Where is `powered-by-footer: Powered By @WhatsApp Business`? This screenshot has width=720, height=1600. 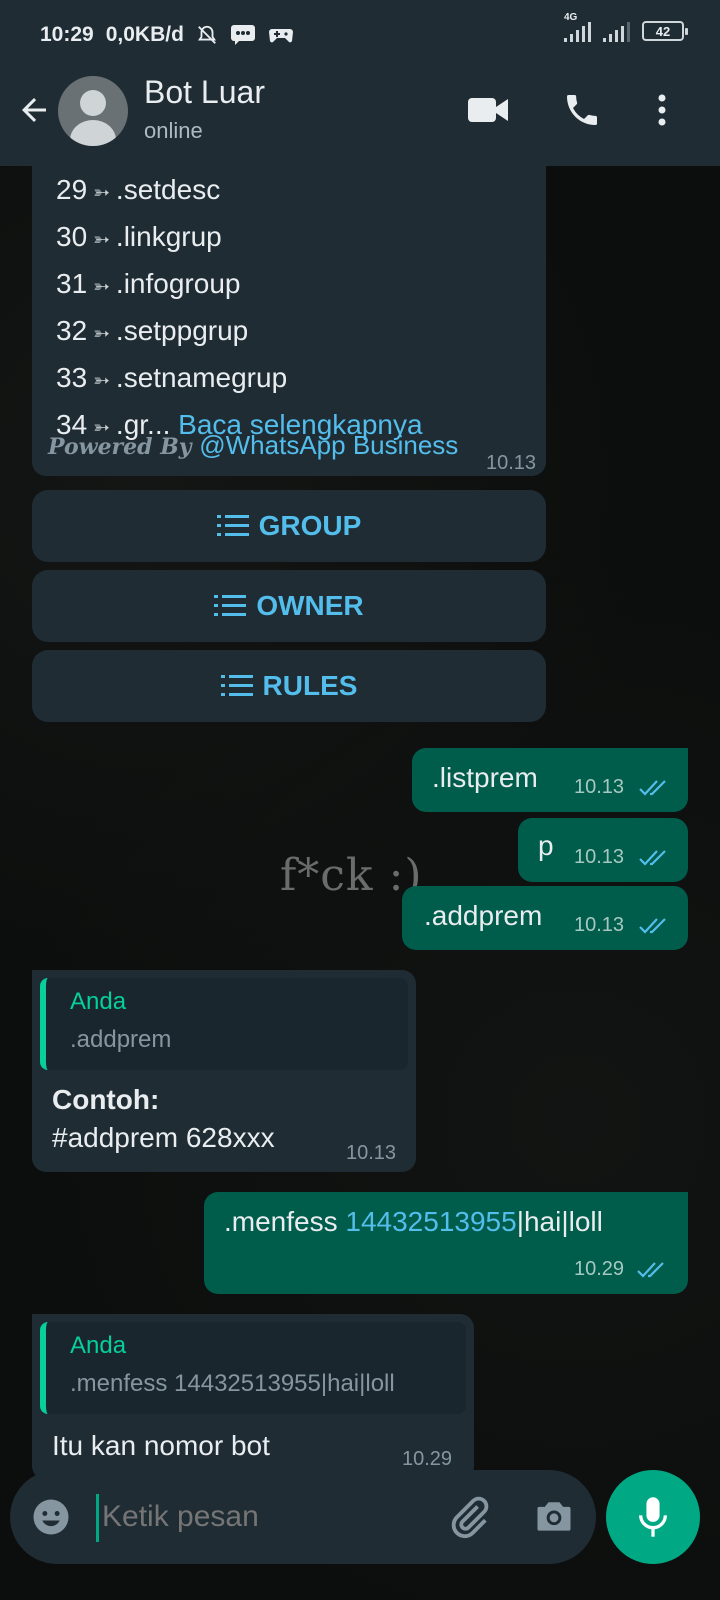 powered-by-footer: Powered By @WhatsApp Business is located at coordinates (253, 445).